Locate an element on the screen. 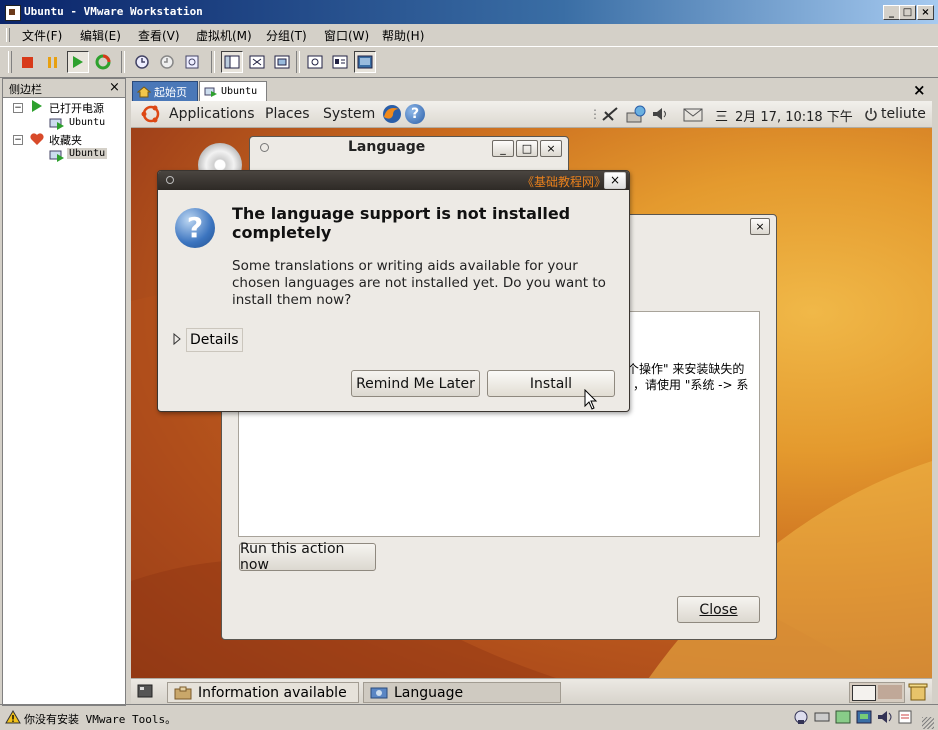  taskbar-language: Language is located at coordinates (462, 692).